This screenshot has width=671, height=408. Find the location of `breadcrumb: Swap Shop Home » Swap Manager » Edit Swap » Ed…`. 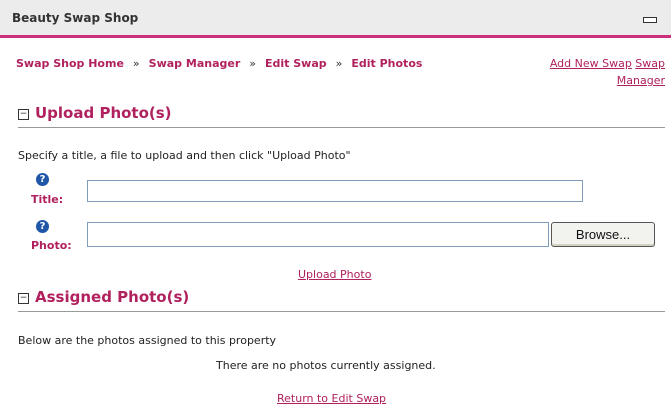

breadcrumb: Swap Shop Home » Swap Manager » Edit Swap » Ed… is located at coordinates (246, 63).